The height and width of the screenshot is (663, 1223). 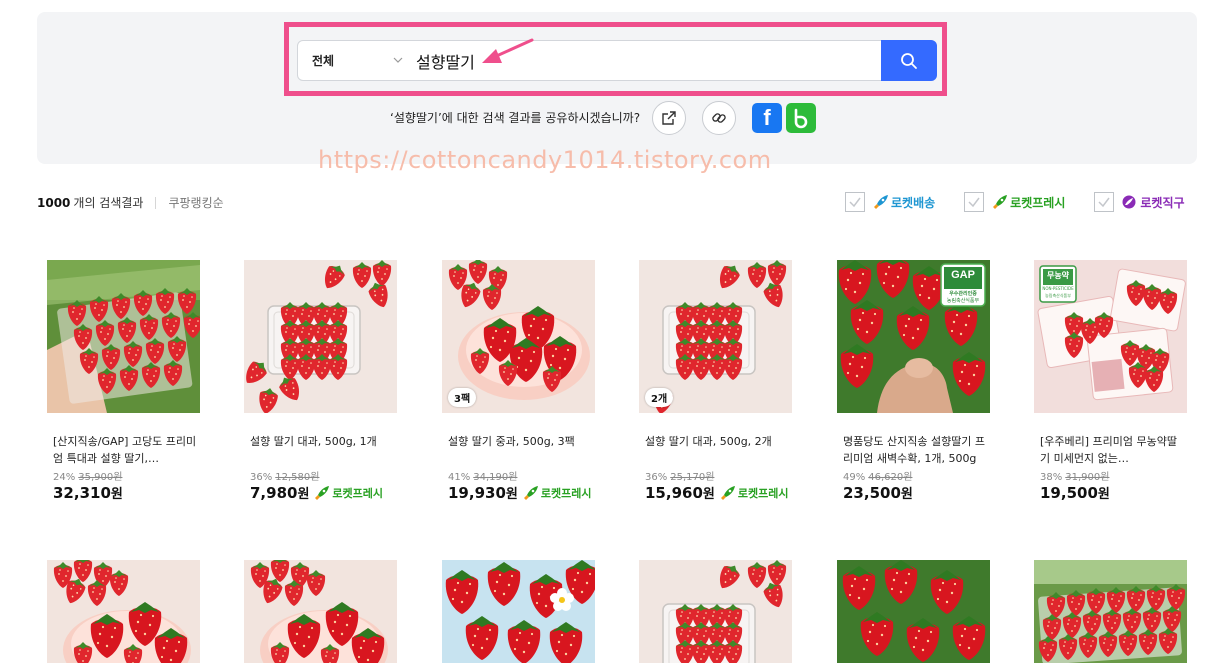 I want to click on sale-price: 19,930원, so click(x=483, y=493).